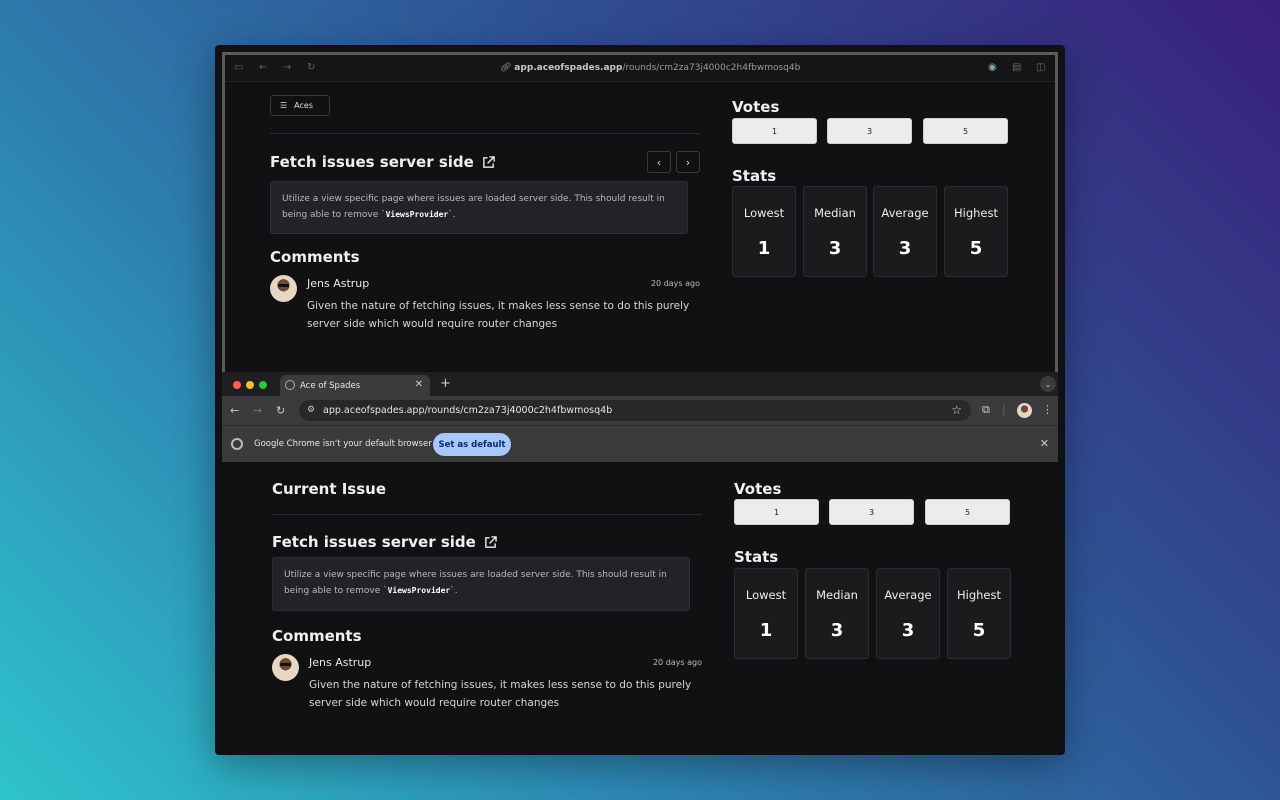  What do you see at coordinates (986, 410) in the screenshot?
I see `extensions-icon: ⧉` at bounding box center [986, 410].